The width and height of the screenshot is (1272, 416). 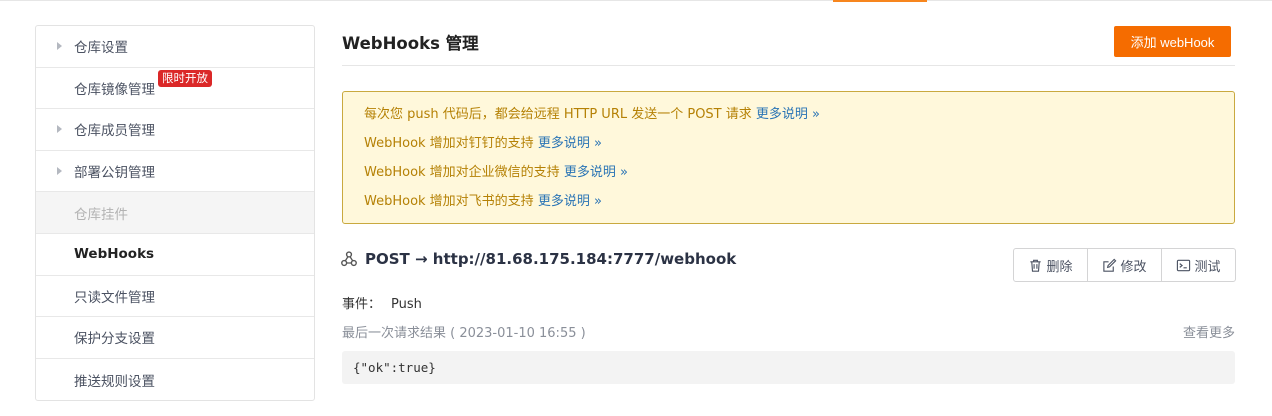 What do you see at coordinates (175, 130) in the screenshot?
I see `sidebar-item-repo-members: 仓库成员管理` at bounding box center [175, 130].